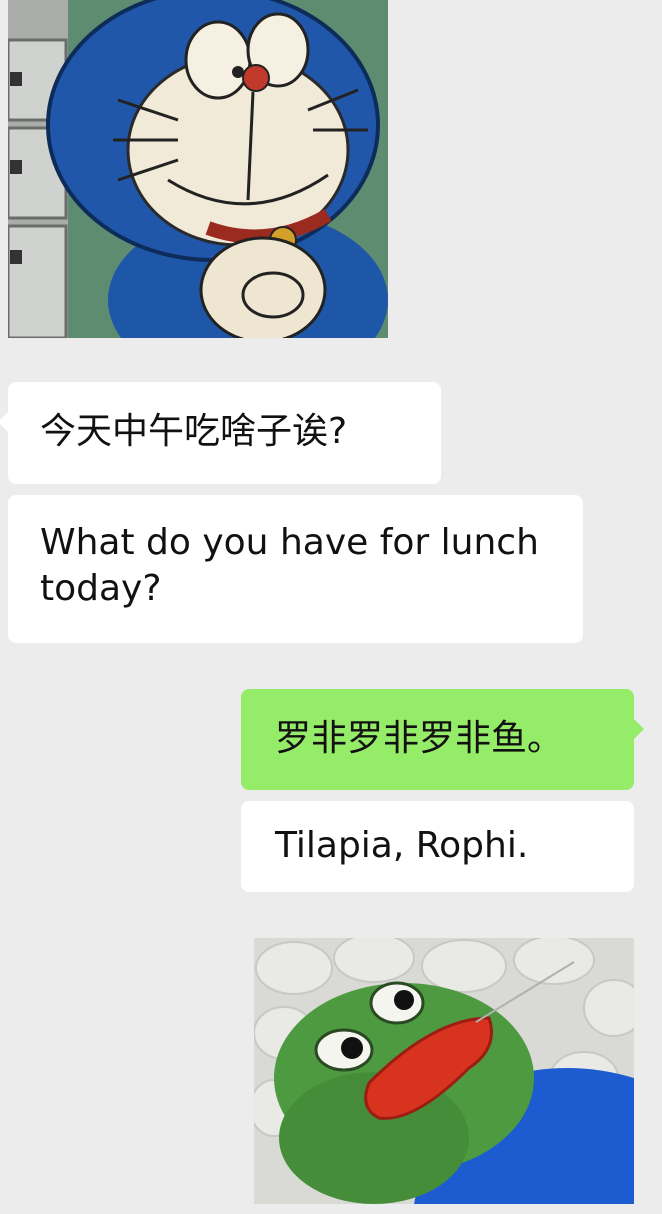 The width and height of the screenshot is (662, 1214). I want to click on incoming-message-bubble: What do you have for lunch today?, so click(295, 569).